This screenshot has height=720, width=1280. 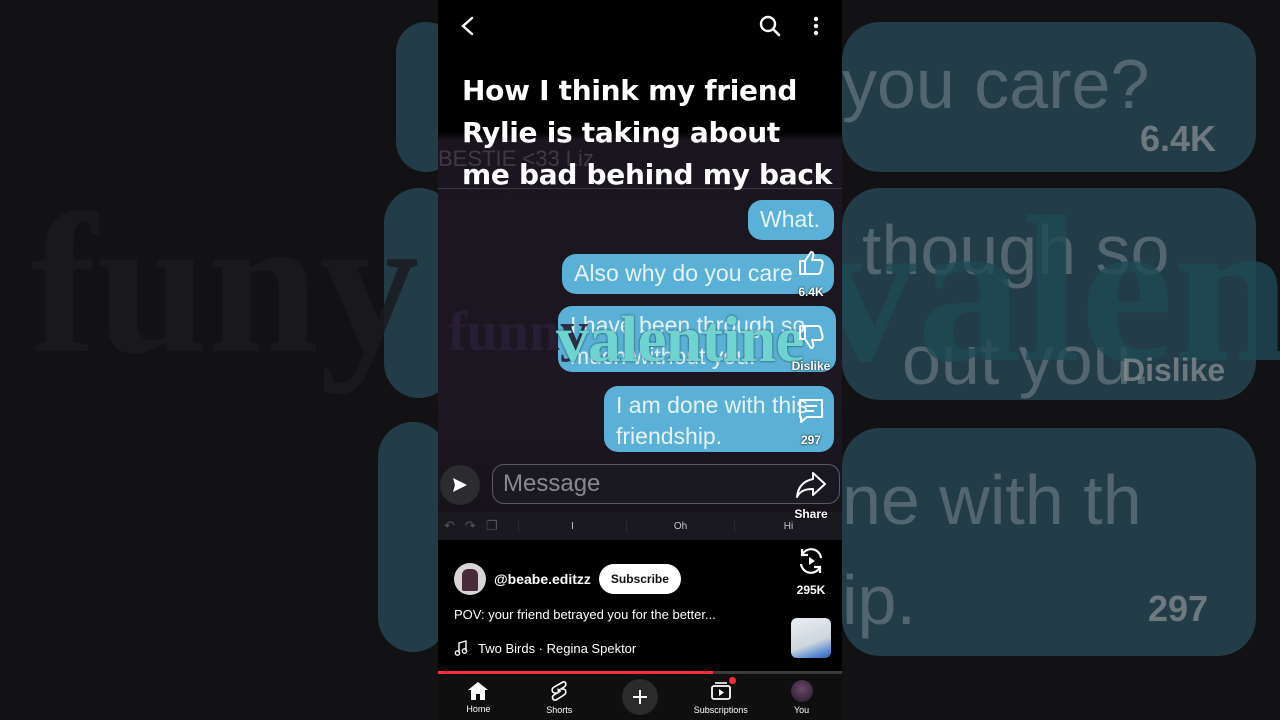 What do you see at coordinates (996, 84) in the screenshot?
I see `background-text-1: you care?` at bounding box center [996, 84].